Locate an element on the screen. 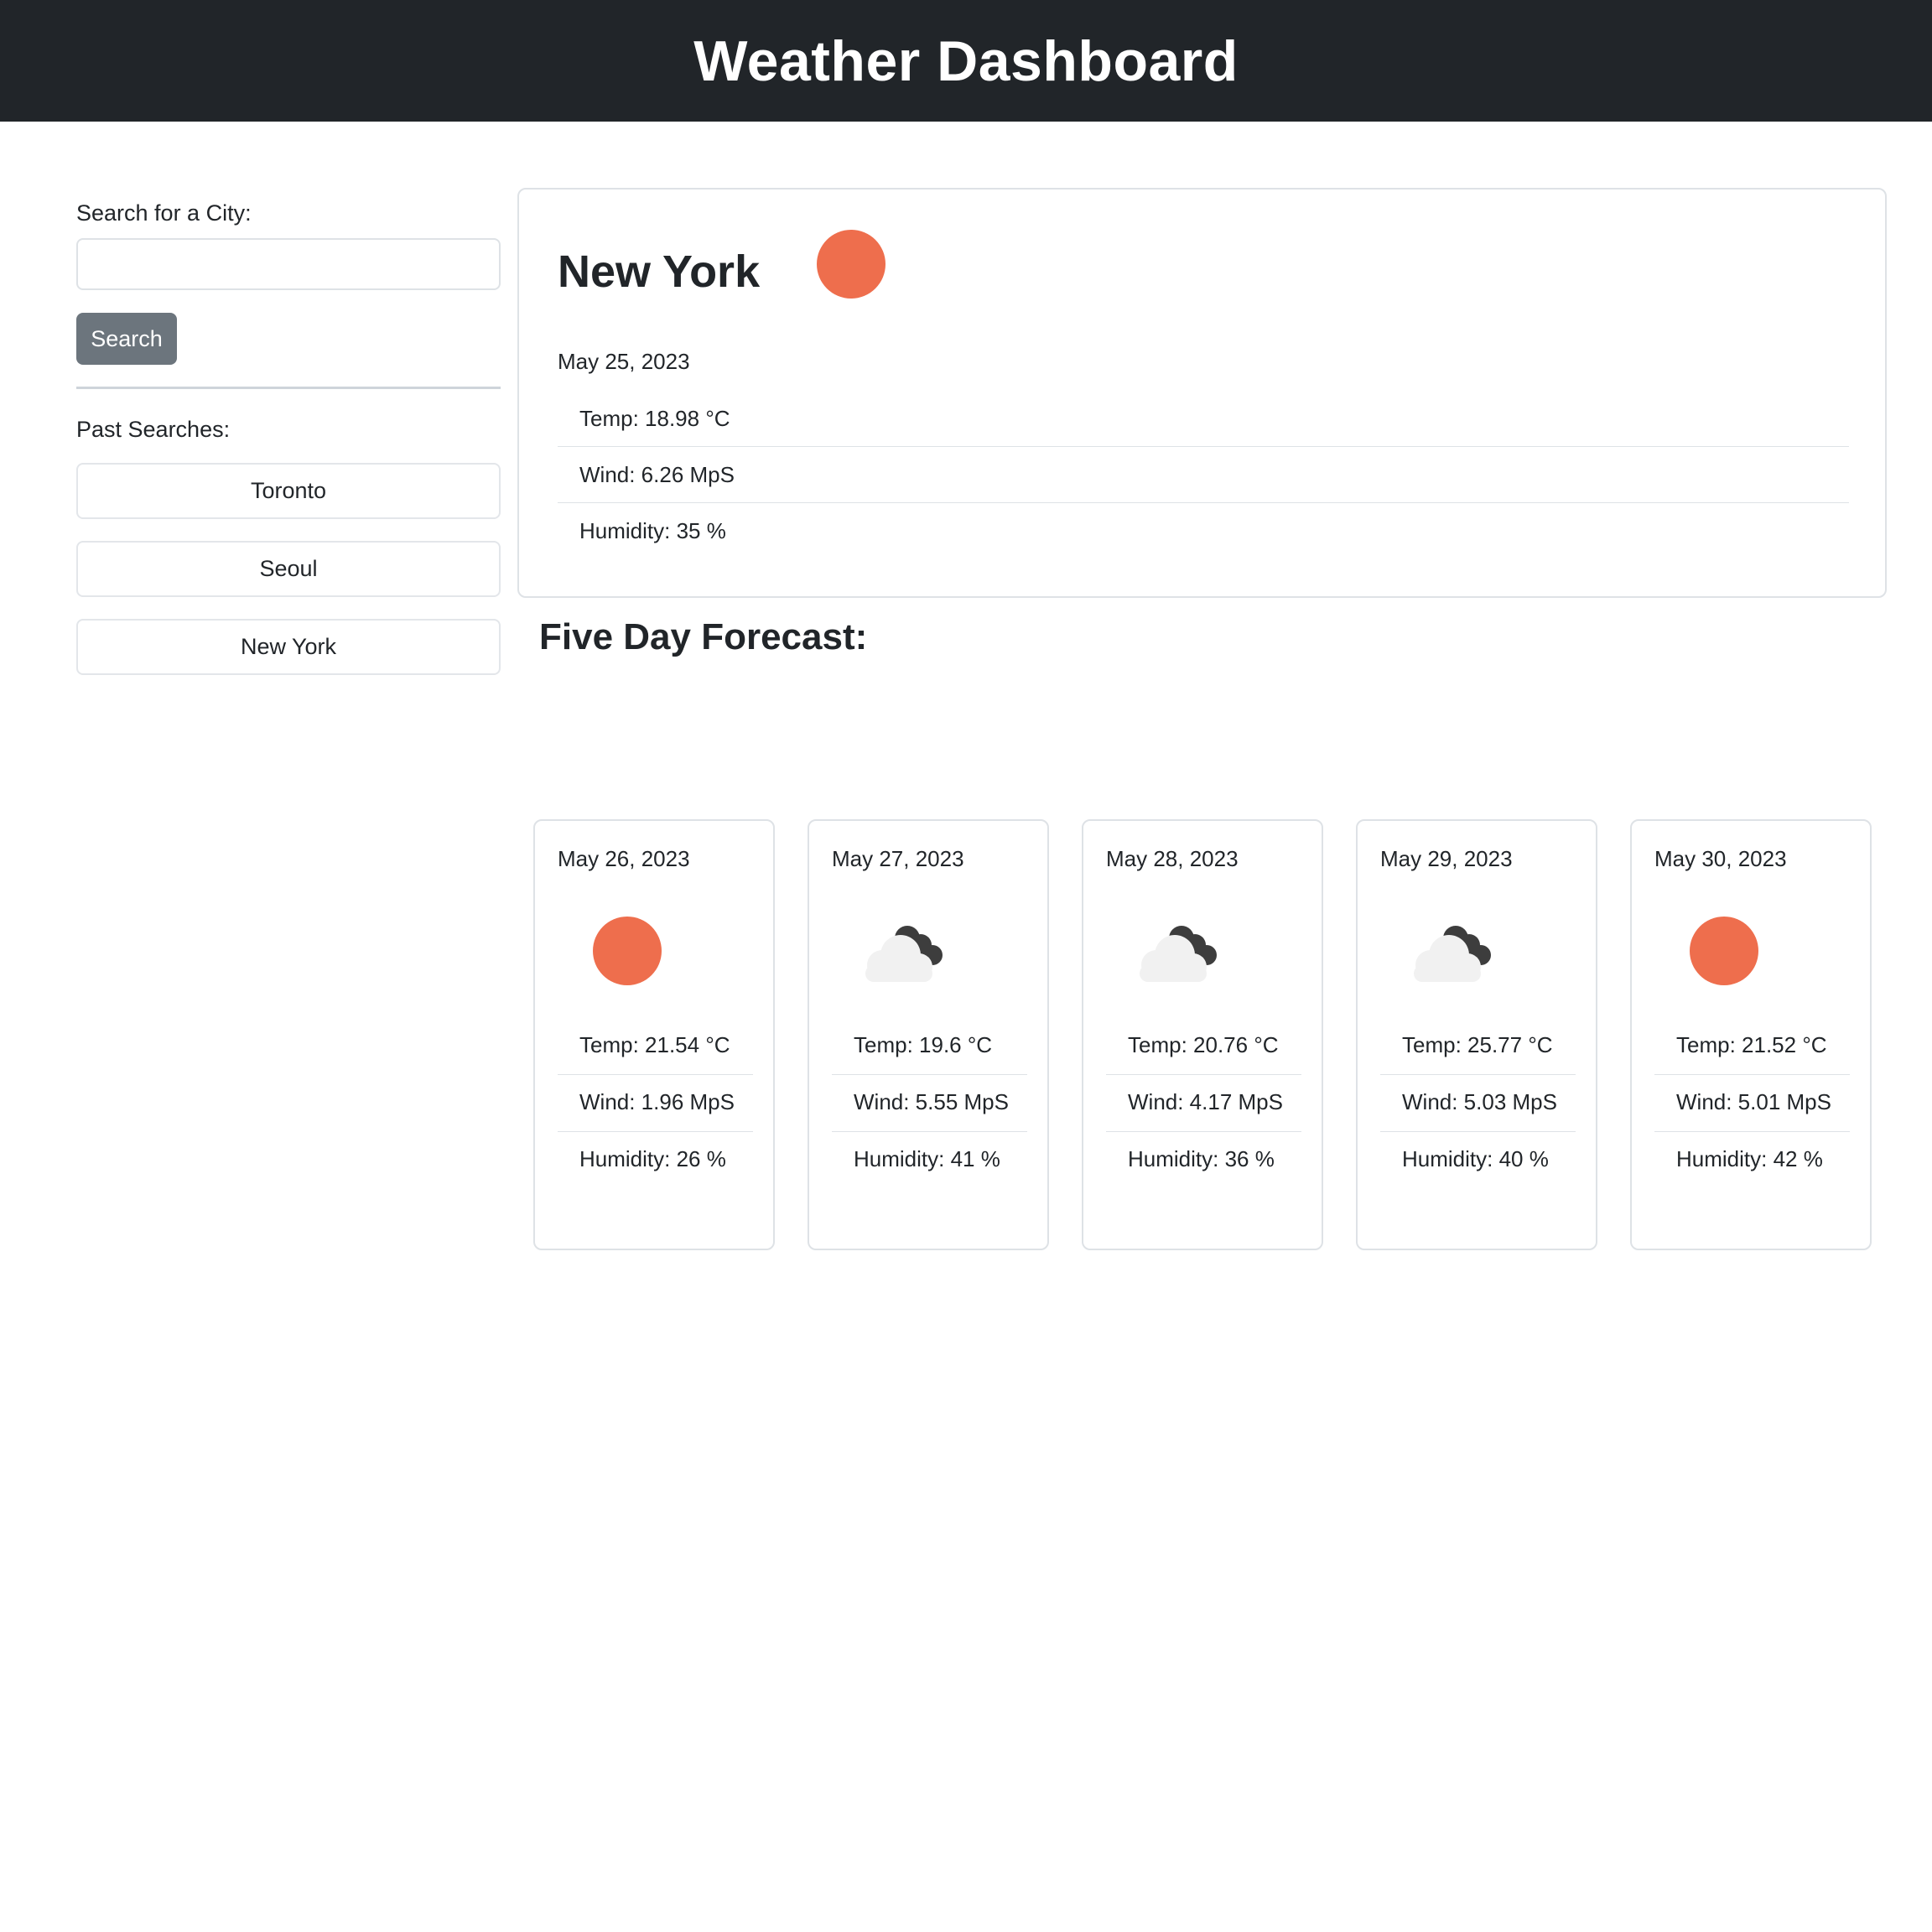  forecast-date: May 27, 2023 is located at coordinates (898, 858).